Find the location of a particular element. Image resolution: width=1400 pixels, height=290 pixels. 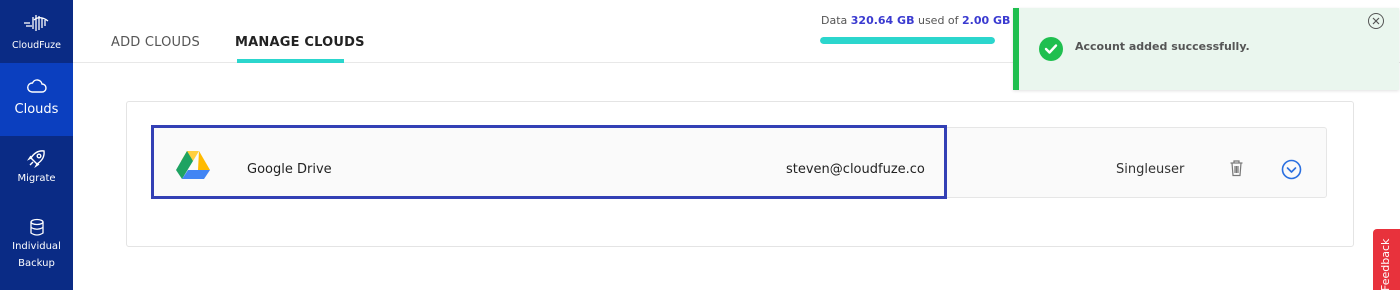

trash-icon is located at coordinates (1236, 170).